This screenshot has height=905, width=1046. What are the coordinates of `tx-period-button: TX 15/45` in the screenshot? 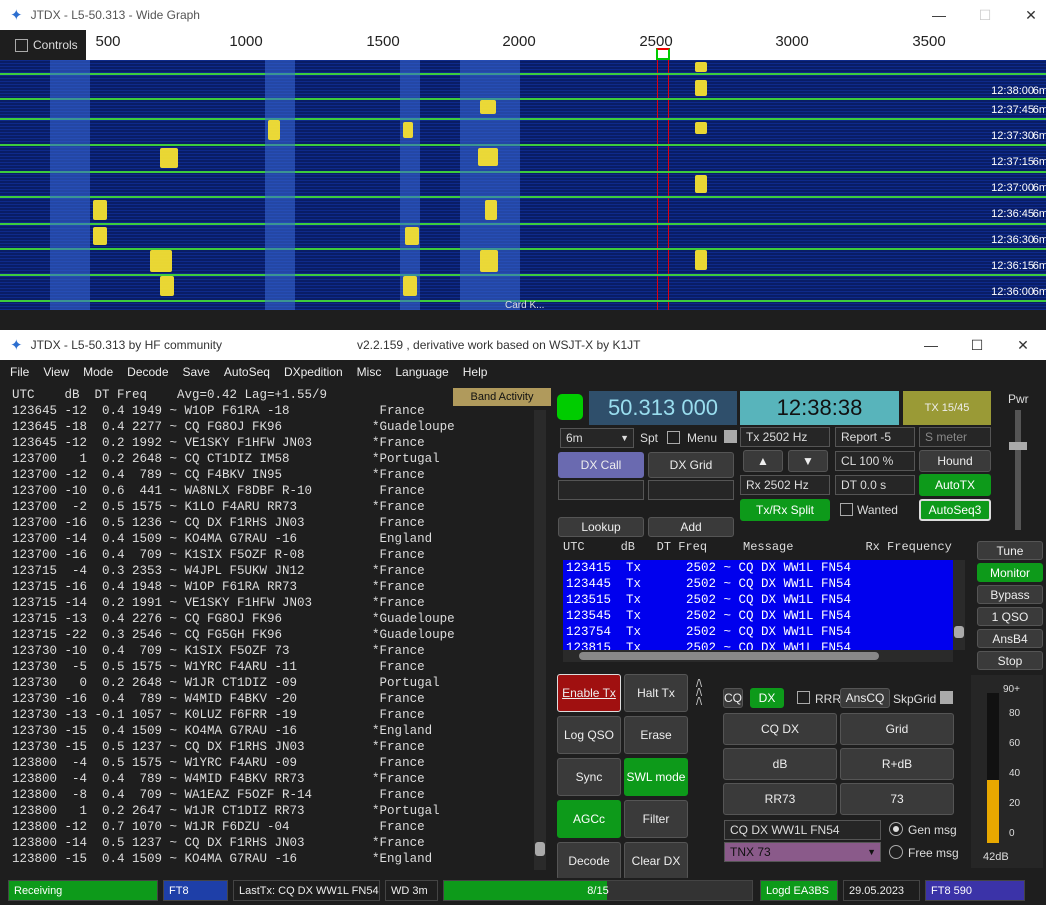 It's located at (947, 408).